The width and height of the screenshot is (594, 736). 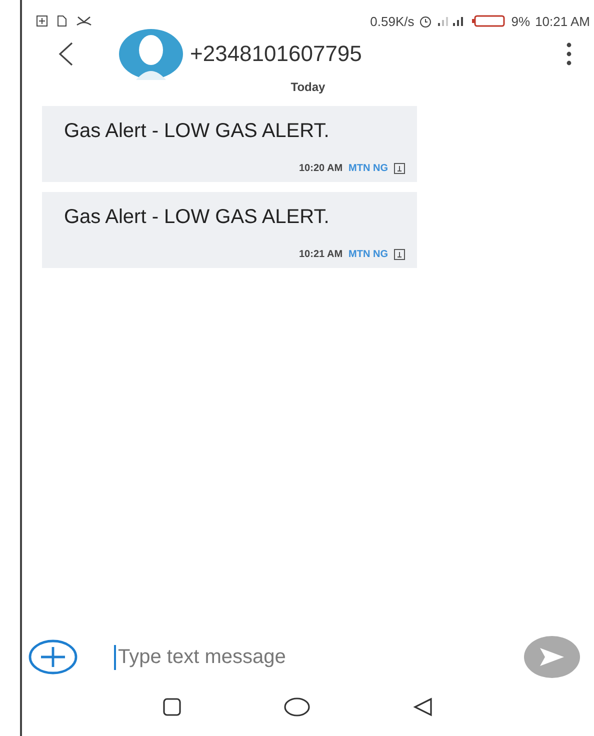 I want to click on alarm-icon, so click(x=425, y=21).